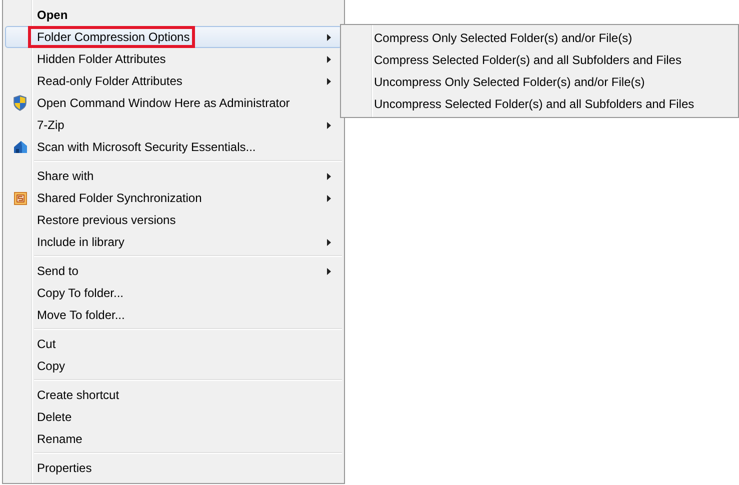  Describe the element at coordinates (539, 104) in the screenshot. I see `menu-item: Uncompress Selected Folder(s) and all Subfolders and Files` at that location.